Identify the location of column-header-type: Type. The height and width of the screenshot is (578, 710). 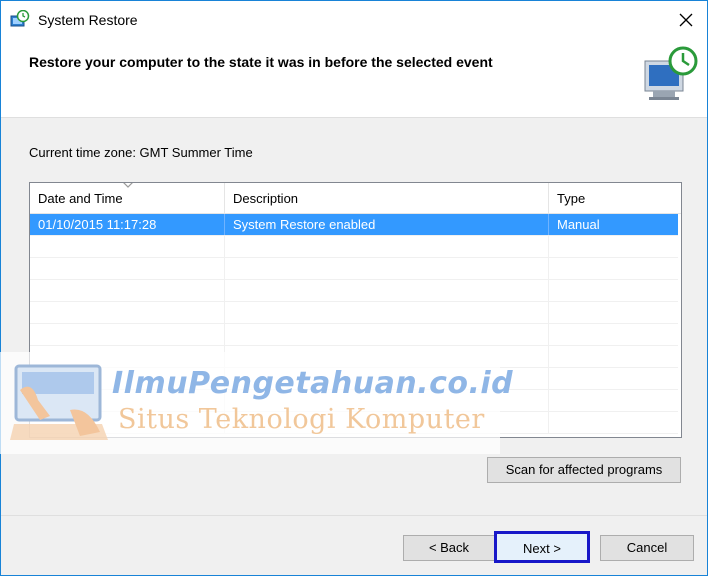
(615, 198).